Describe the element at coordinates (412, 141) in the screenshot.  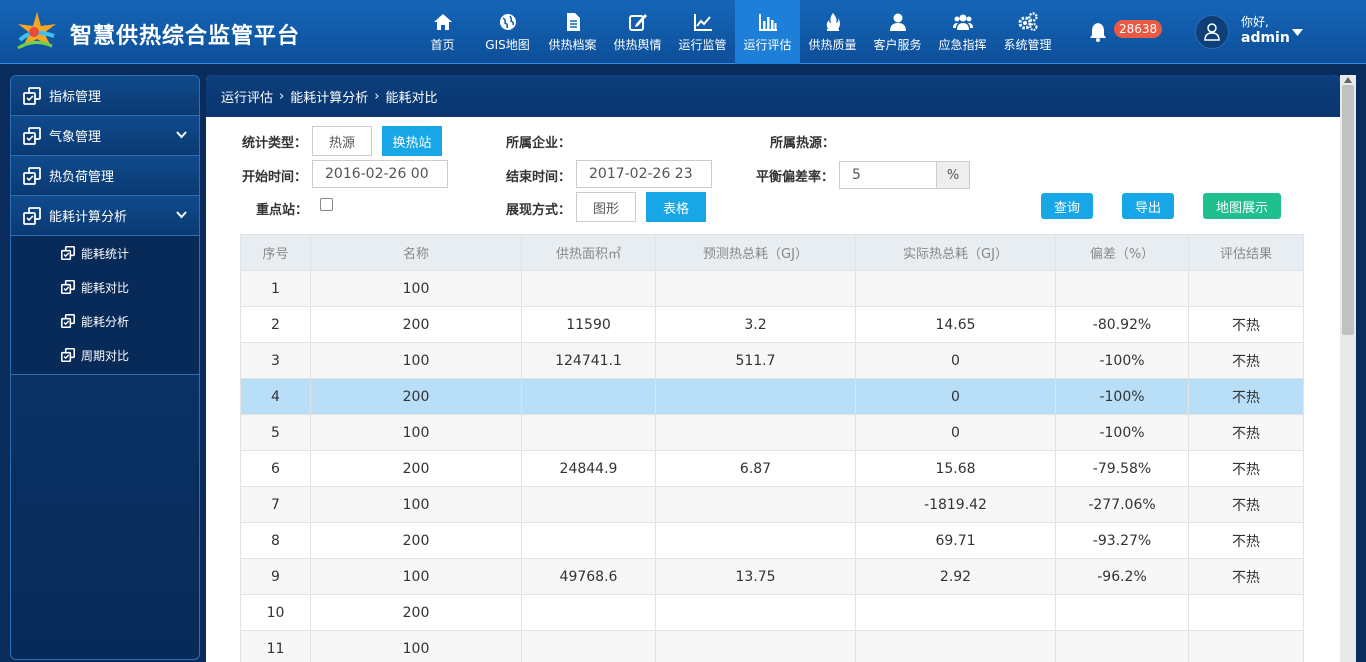
I see `stat-type-station-button: 换热站` at that location.